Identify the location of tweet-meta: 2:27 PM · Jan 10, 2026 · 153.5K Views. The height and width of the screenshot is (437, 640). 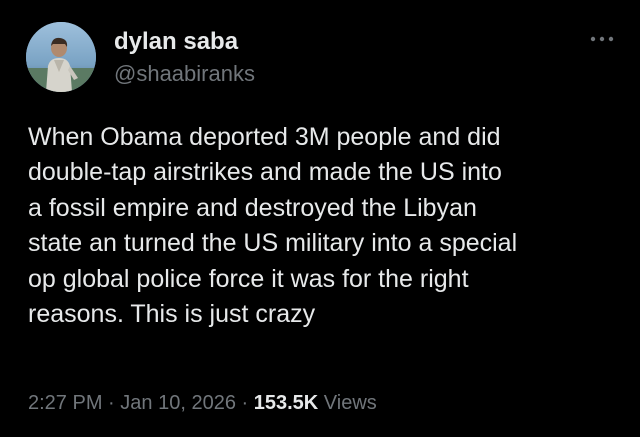
(202, 403).